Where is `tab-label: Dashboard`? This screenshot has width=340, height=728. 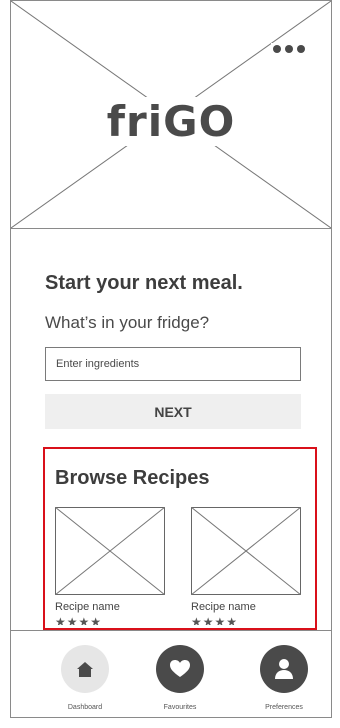
tab-label: Dashboard is located at coordinates (85, 707).